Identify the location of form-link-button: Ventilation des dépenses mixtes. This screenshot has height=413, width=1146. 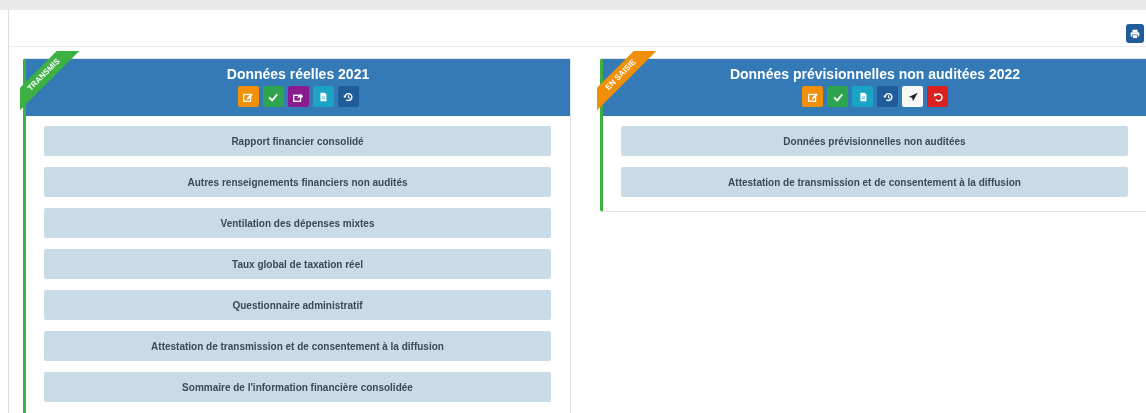
(297, 223).